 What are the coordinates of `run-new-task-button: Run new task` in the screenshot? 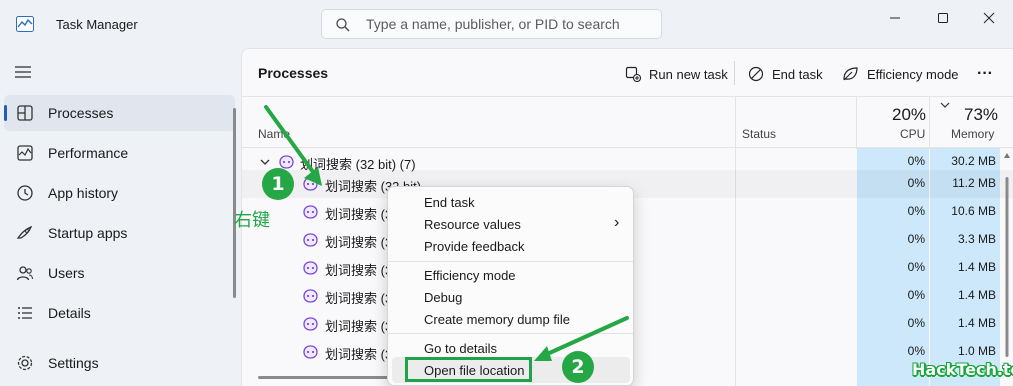 It's located at (676, 74).